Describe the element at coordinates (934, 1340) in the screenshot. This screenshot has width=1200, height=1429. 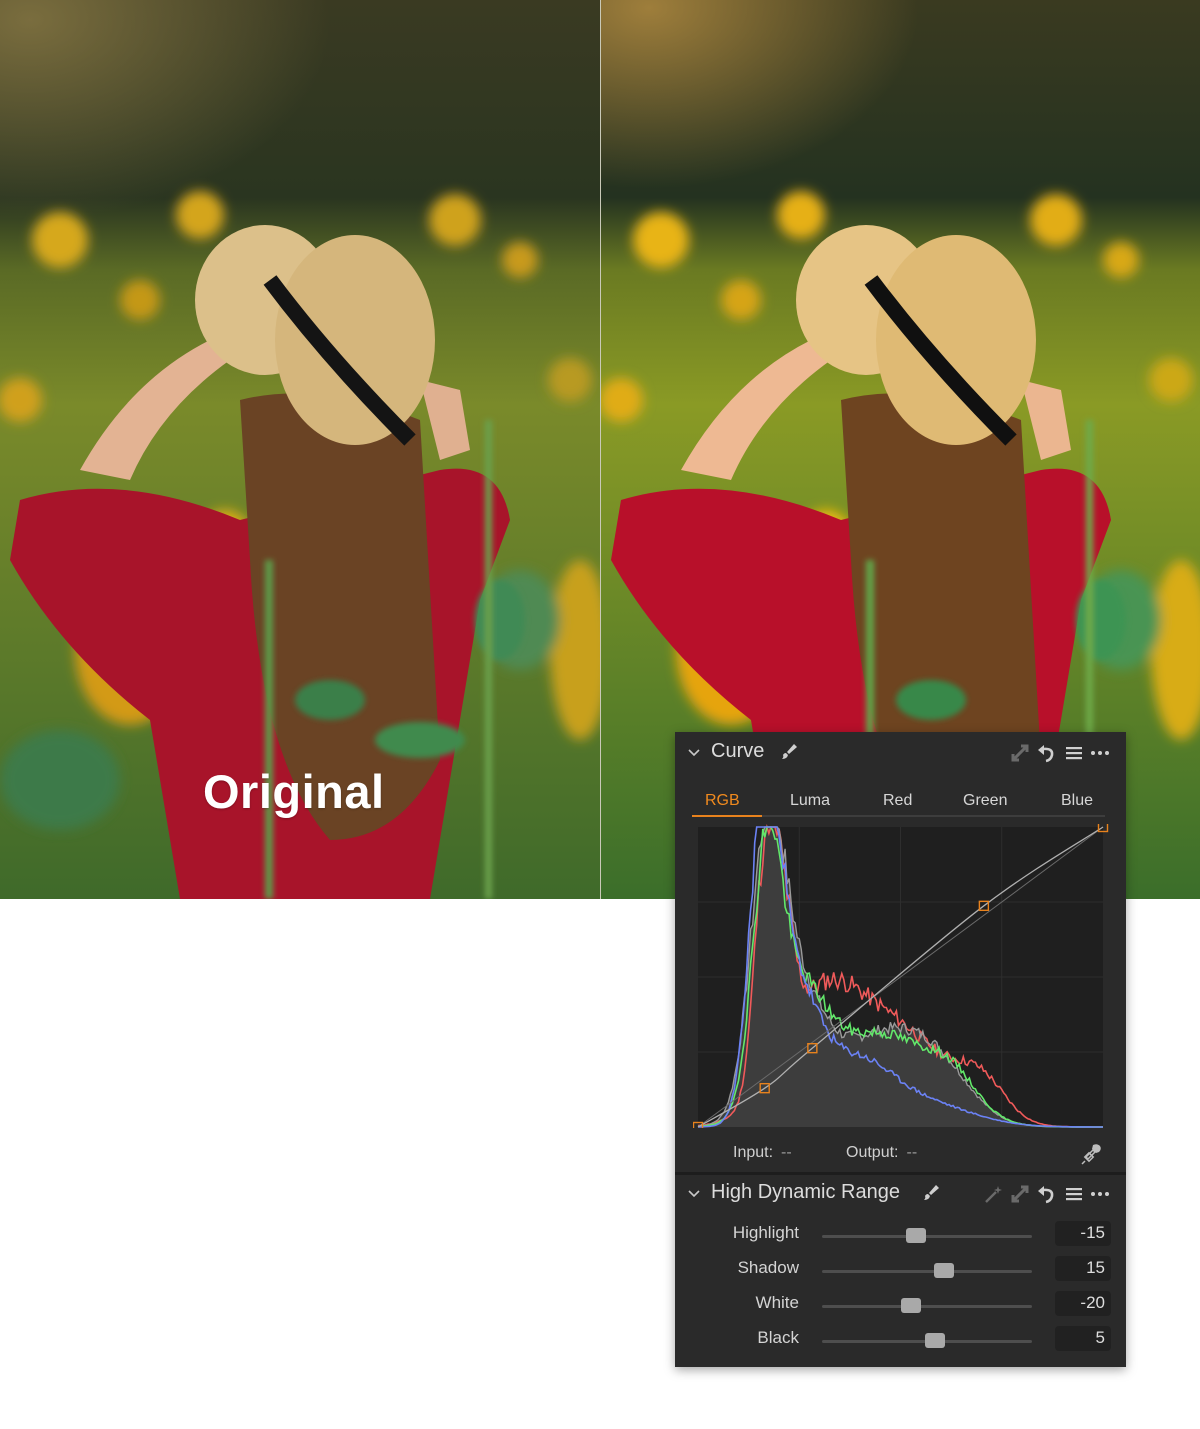
I see `black-slider-handle` at that location.